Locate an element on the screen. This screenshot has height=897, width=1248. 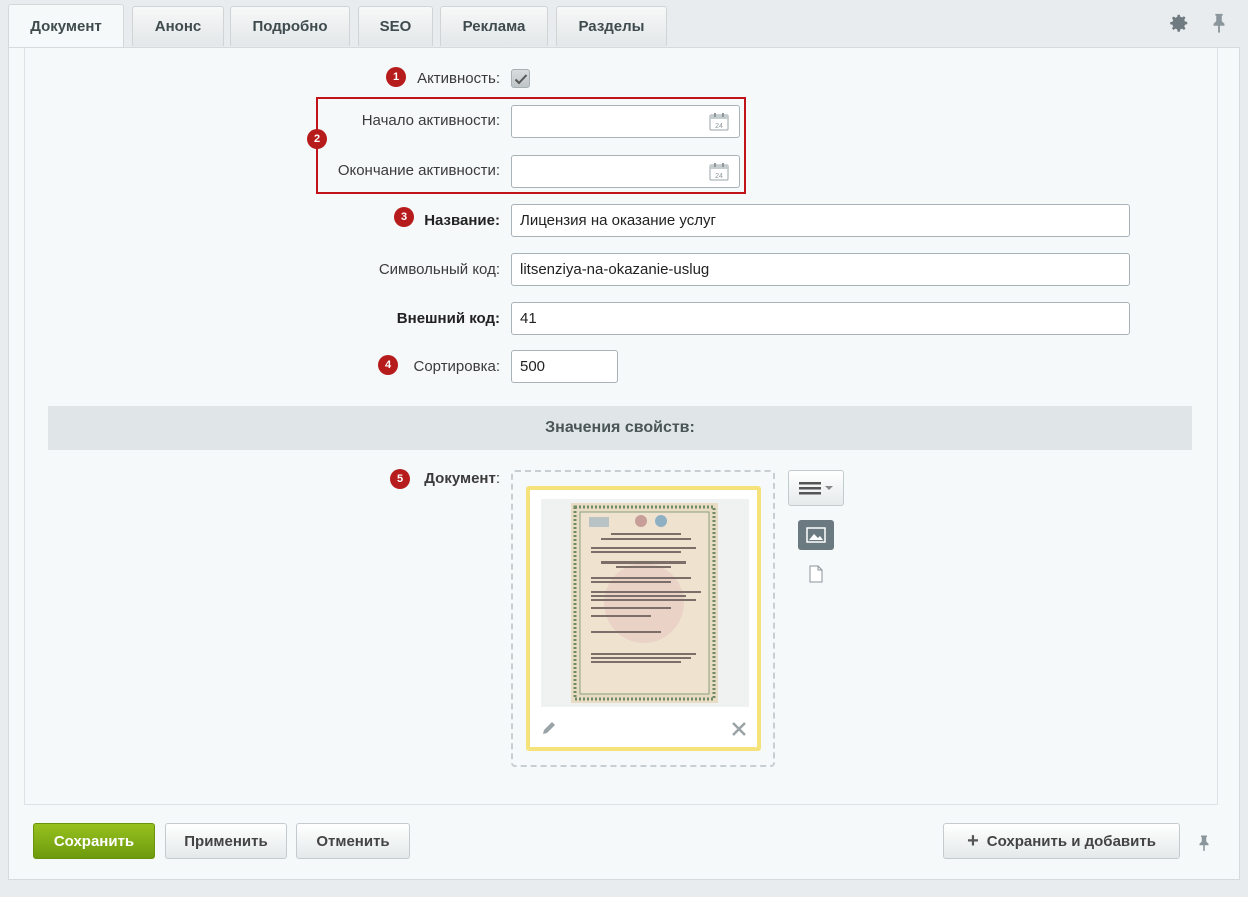
name-input: Лицензия на оказание услуг is located at coordinates (820, 220).